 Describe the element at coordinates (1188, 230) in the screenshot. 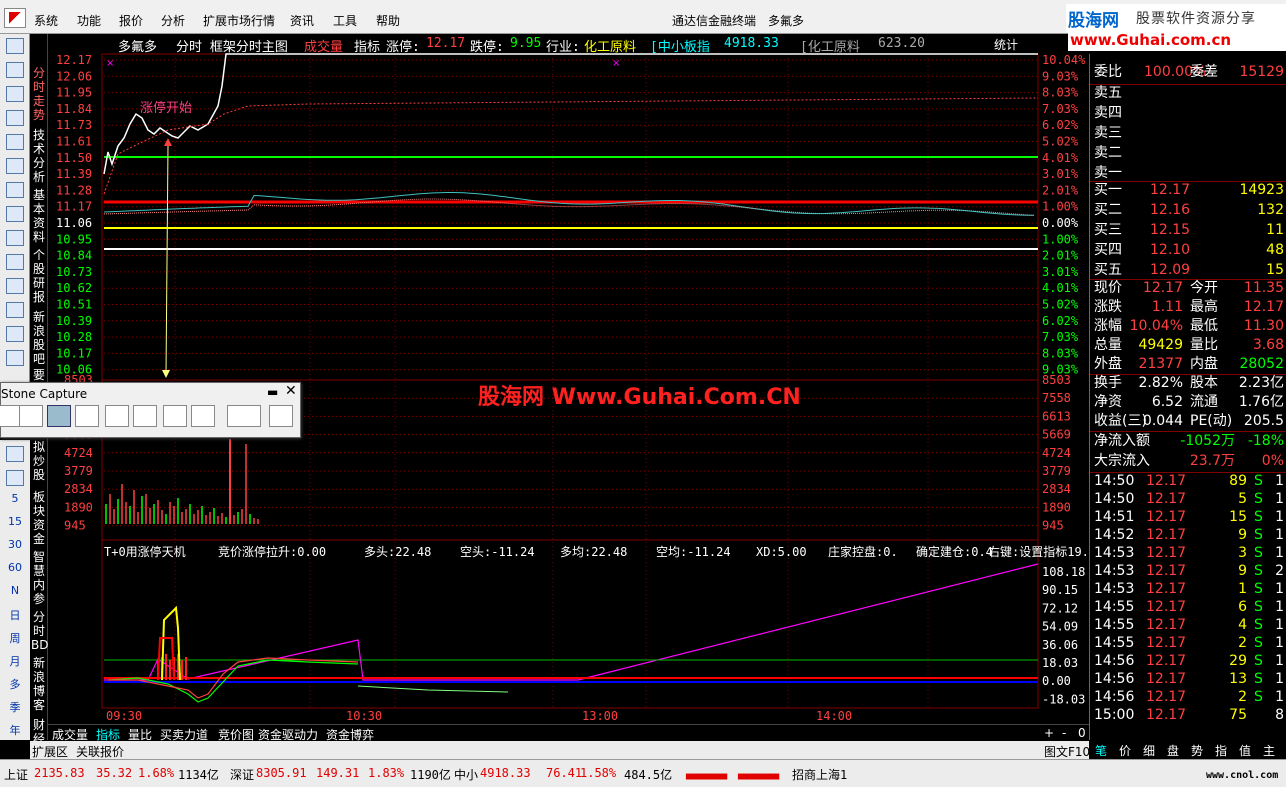

I see `bid-row: 买三 12.15 11` at that location.